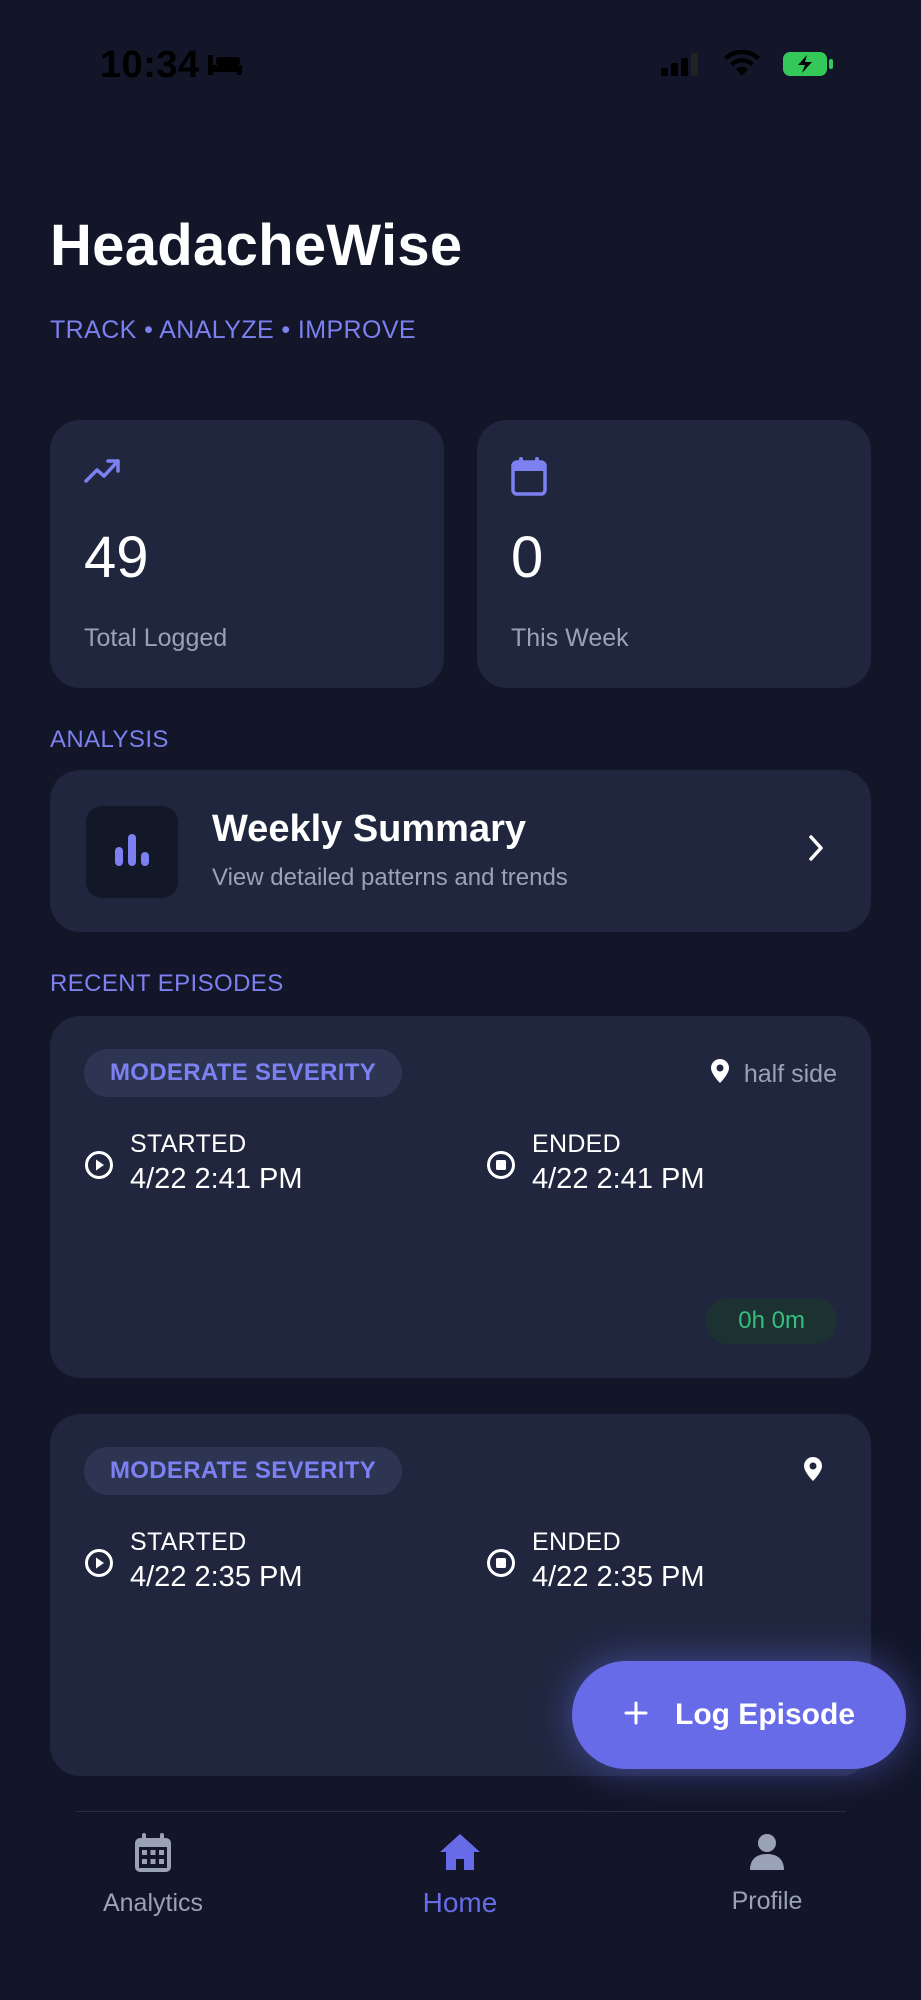 Image resolution: width=921 pixels, height=2000 pixels. What do you see at coordinates (808, 66) in the screenshot?
I see `battery-icon` at bounding box center [808, 66].